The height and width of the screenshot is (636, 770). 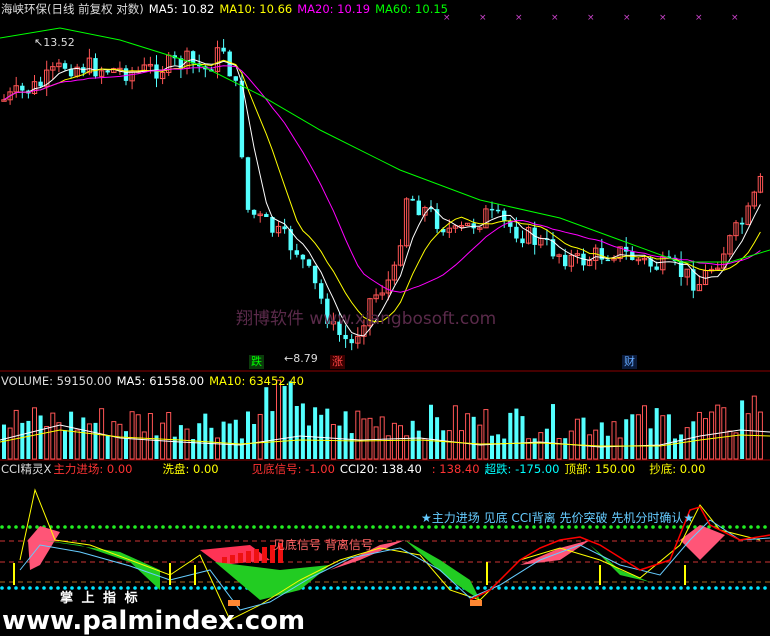 What do you see at coordinates (591, 18) in the screenshot?
I see `top-markers: × × × × × × × × ×` at bounding box center [591, 18].